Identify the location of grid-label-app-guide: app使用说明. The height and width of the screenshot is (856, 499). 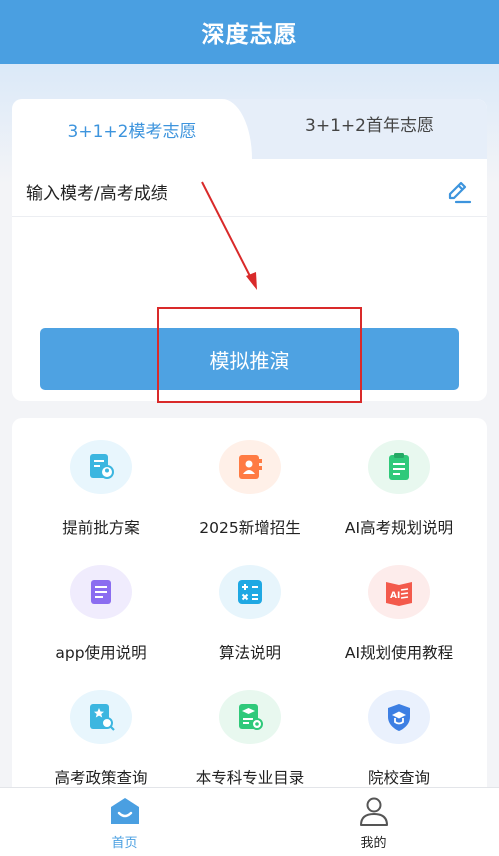
(101, 653).